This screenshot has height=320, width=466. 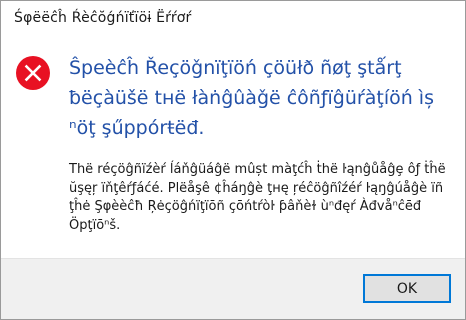 I want to click on title-bar: Śφëëĉĥ Ŕèĉŏǵńïťïöɨ Ëŕŕơŕ, so click(x=233, y=18).